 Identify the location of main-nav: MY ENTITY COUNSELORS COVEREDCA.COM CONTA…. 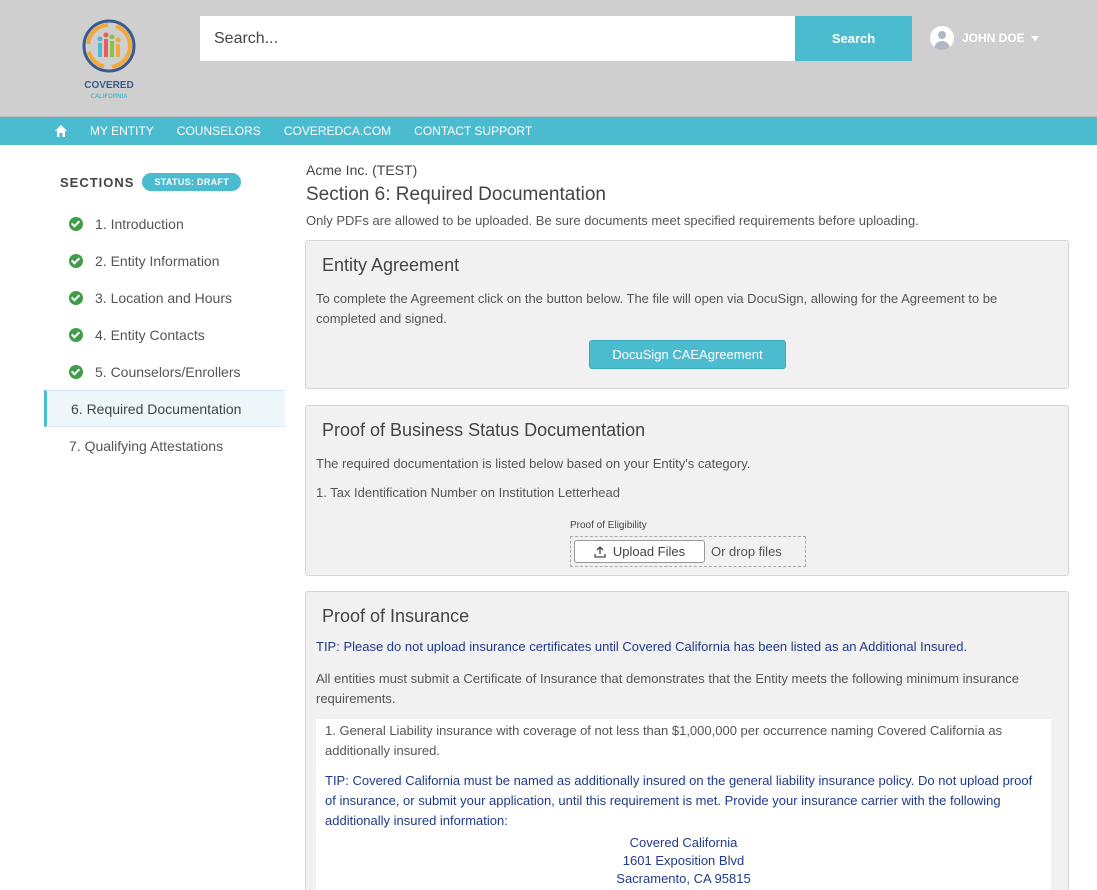
(548, 131).